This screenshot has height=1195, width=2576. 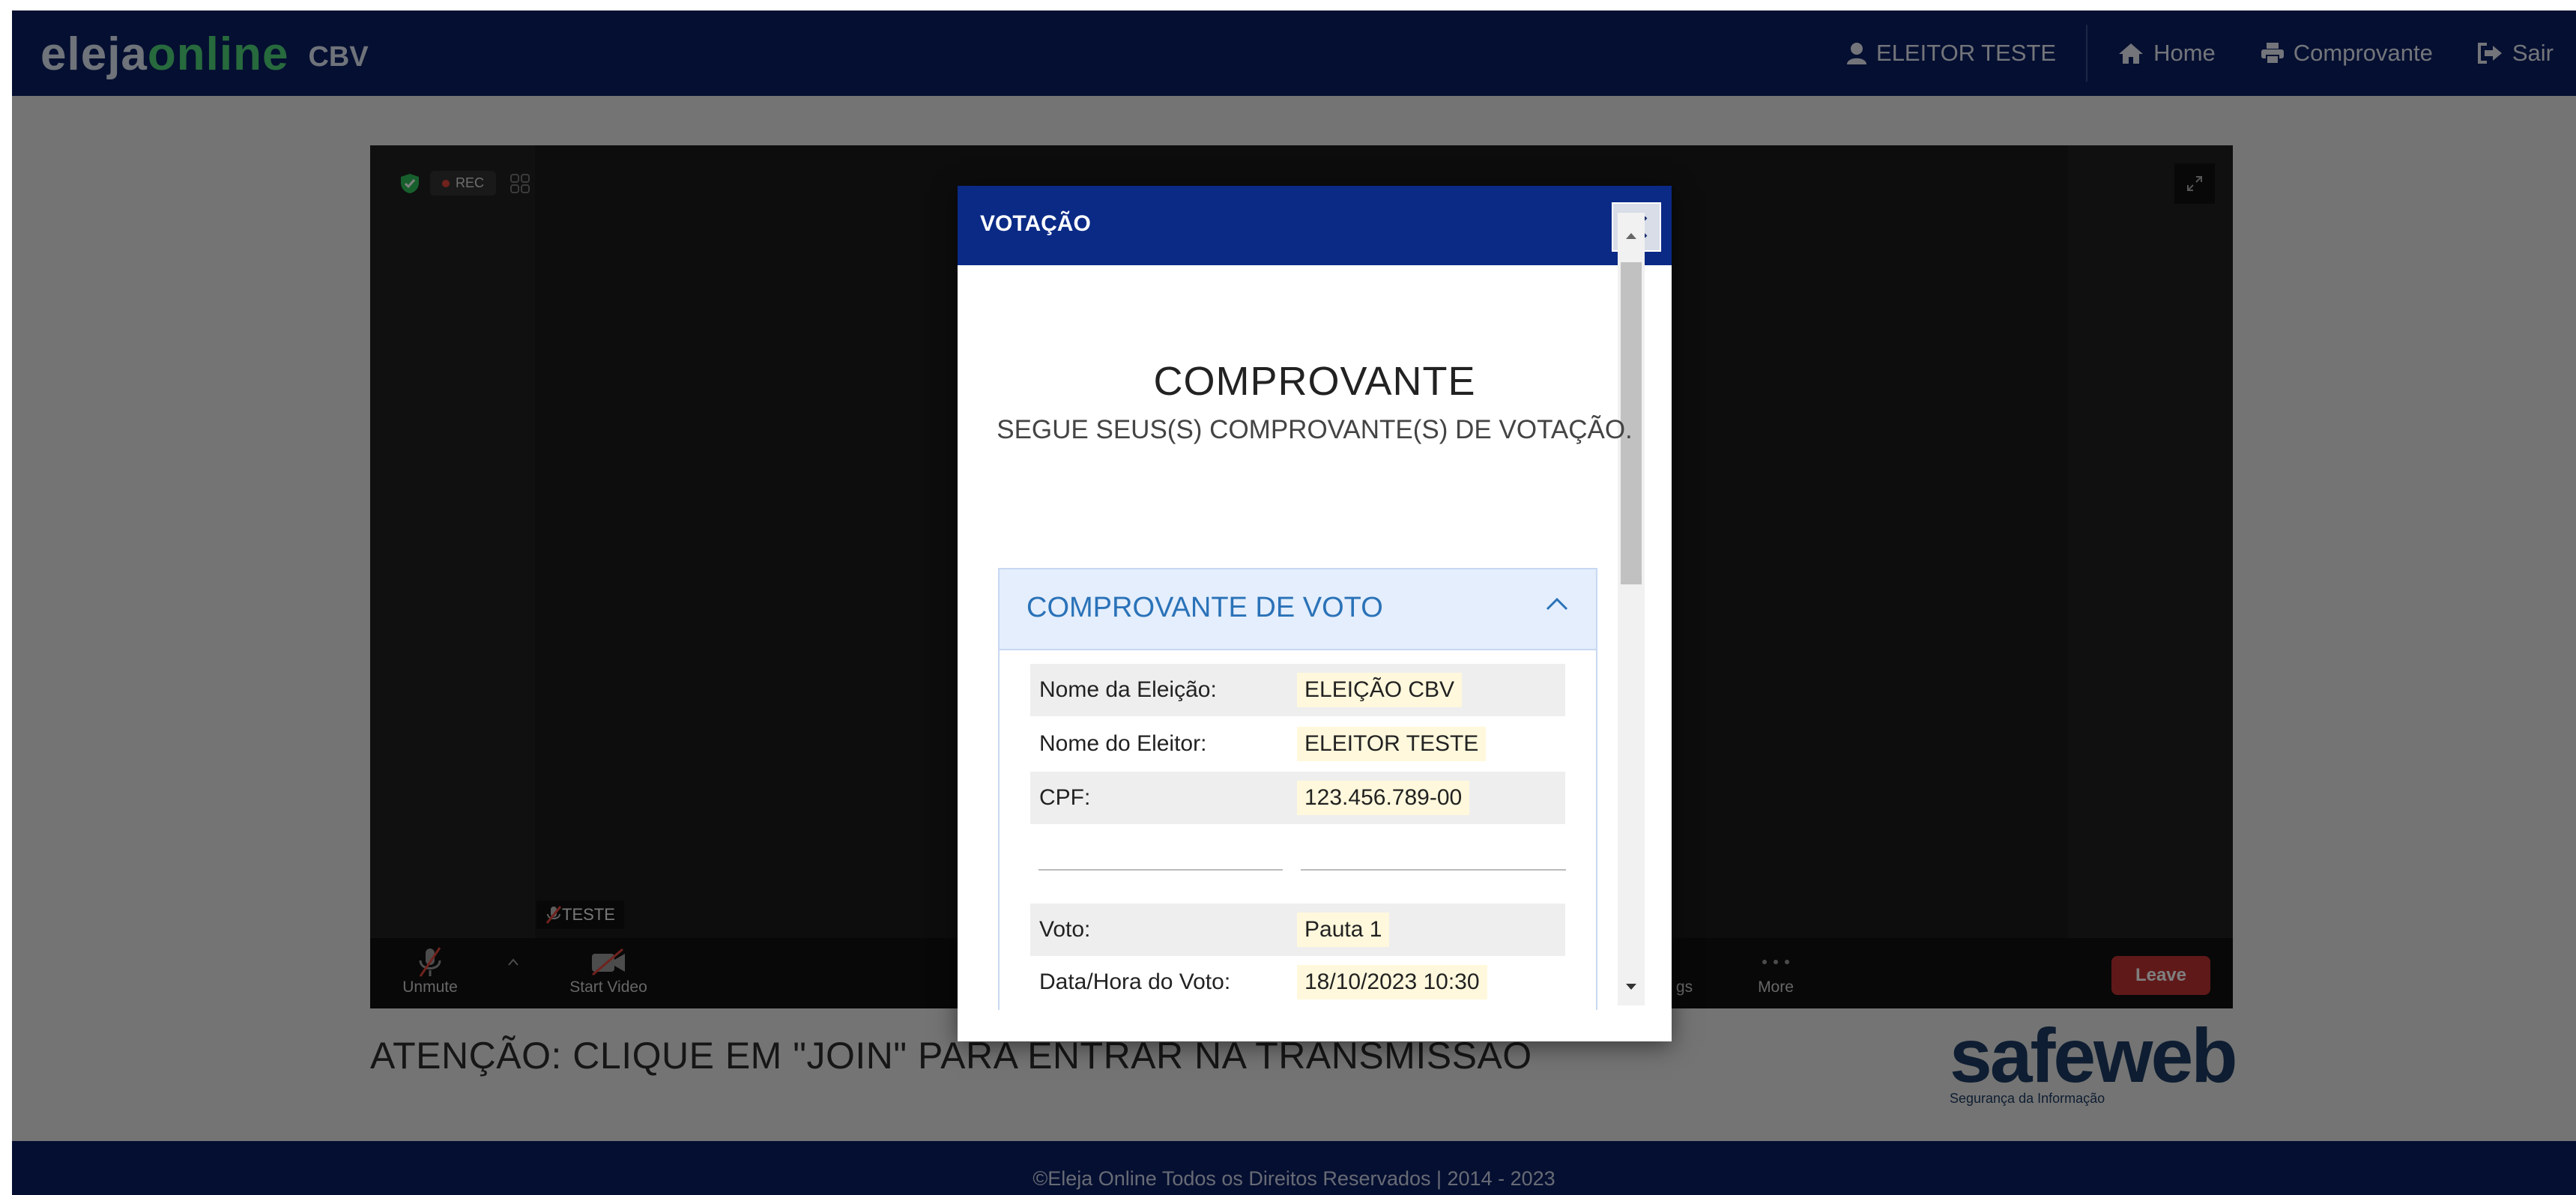 What do you see at coordinates (1392, 982) in the screenshot?
I see `row-value: 18/10/2023 10:30` at bounding box center [1392, 982].